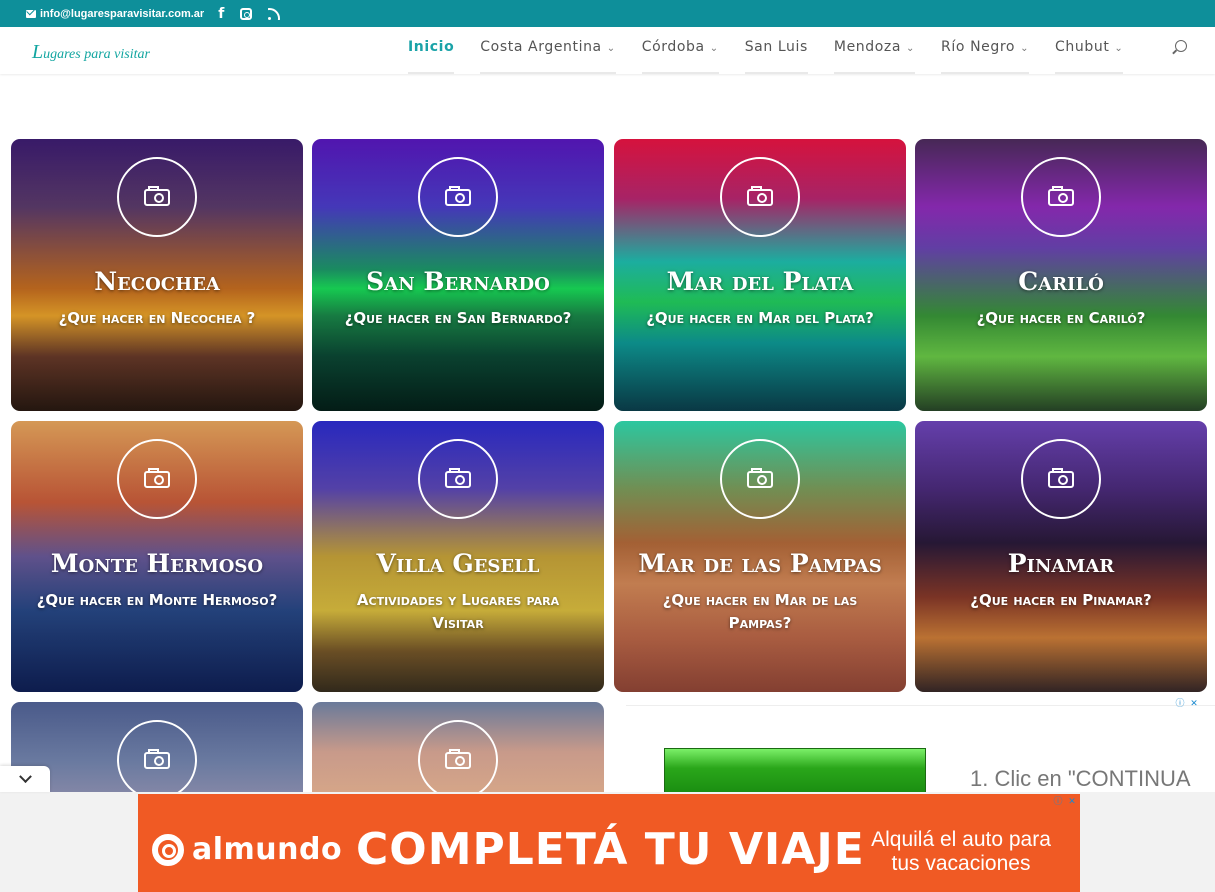  I want to click on nav-item-mendoza: Mendoza ⌄, so click(874, 56).